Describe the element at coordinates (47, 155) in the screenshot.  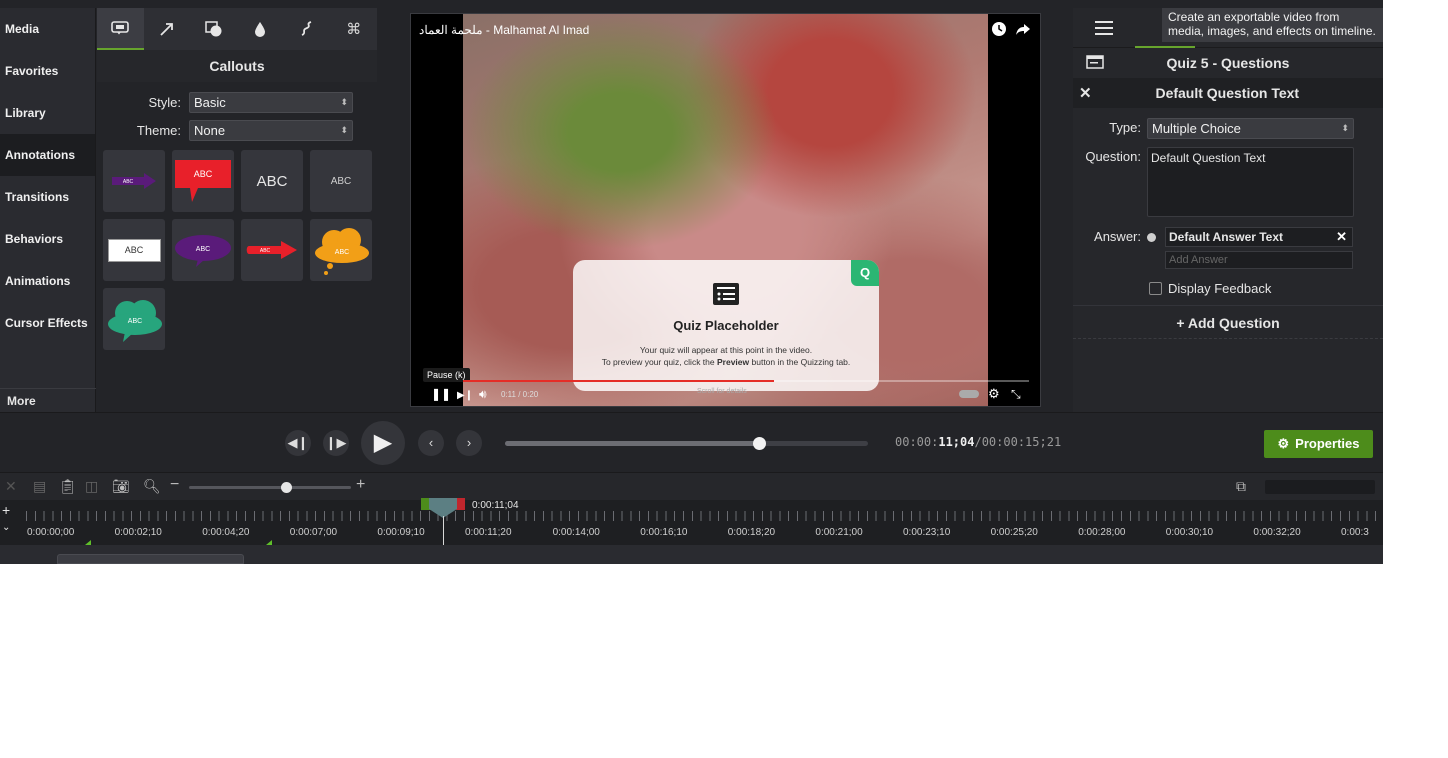
I see `sidebar-item-annotations: Annotations` at that location.